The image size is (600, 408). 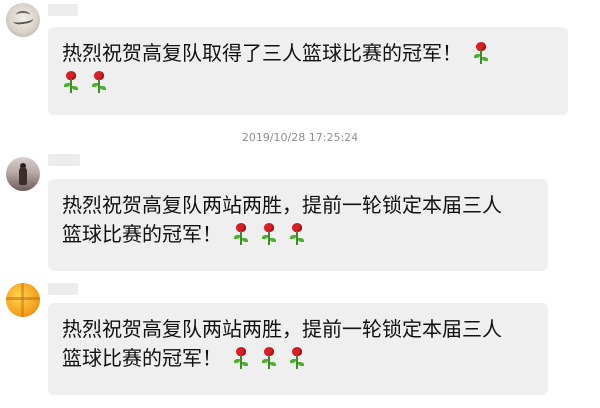 I want to click on message-line: 热烈祝贺高复队取得了三人篮球比赛的冠军！, so click(x=305, y=53).